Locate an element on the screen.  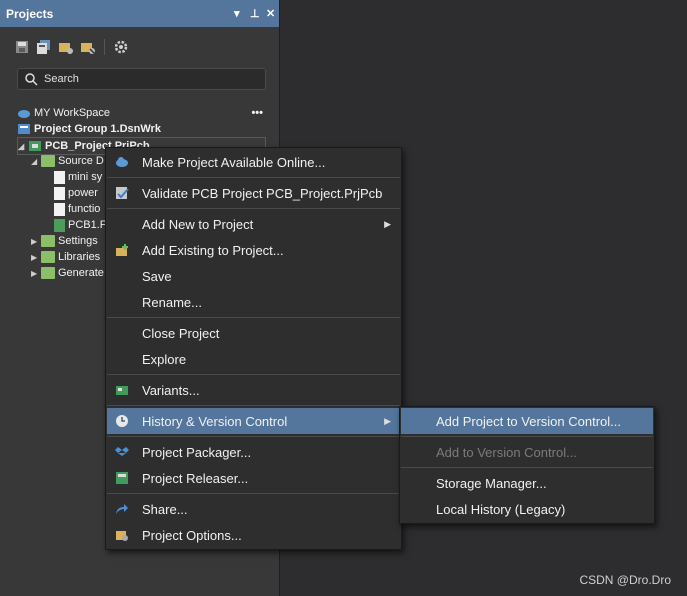
panel-title-bar: Projects ▾ ⊥ ✕ is located at coordinates (139, 13).